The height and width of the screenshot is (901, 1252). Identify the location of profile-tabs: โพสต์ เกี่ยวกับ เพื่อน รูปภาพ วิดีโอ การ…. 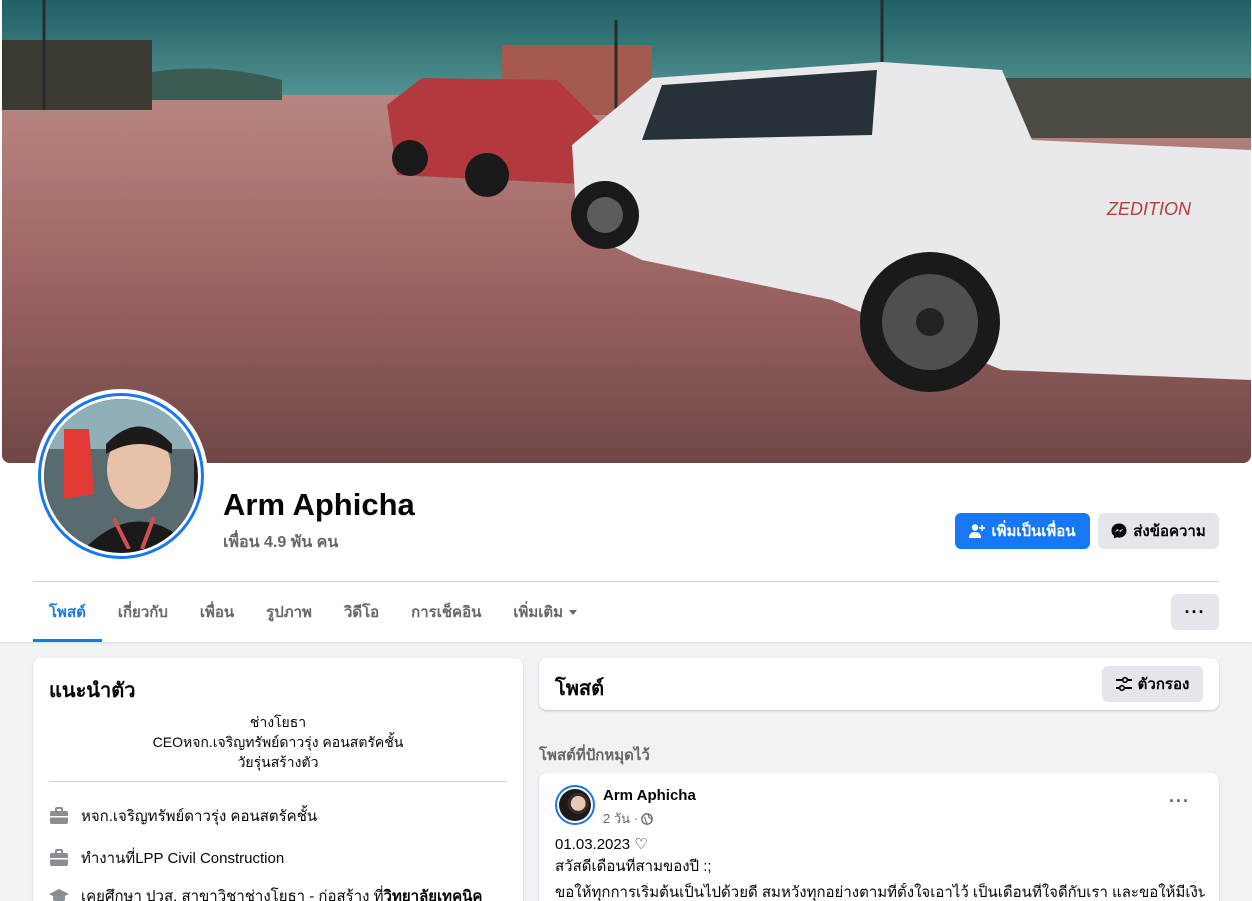
(313, 612).